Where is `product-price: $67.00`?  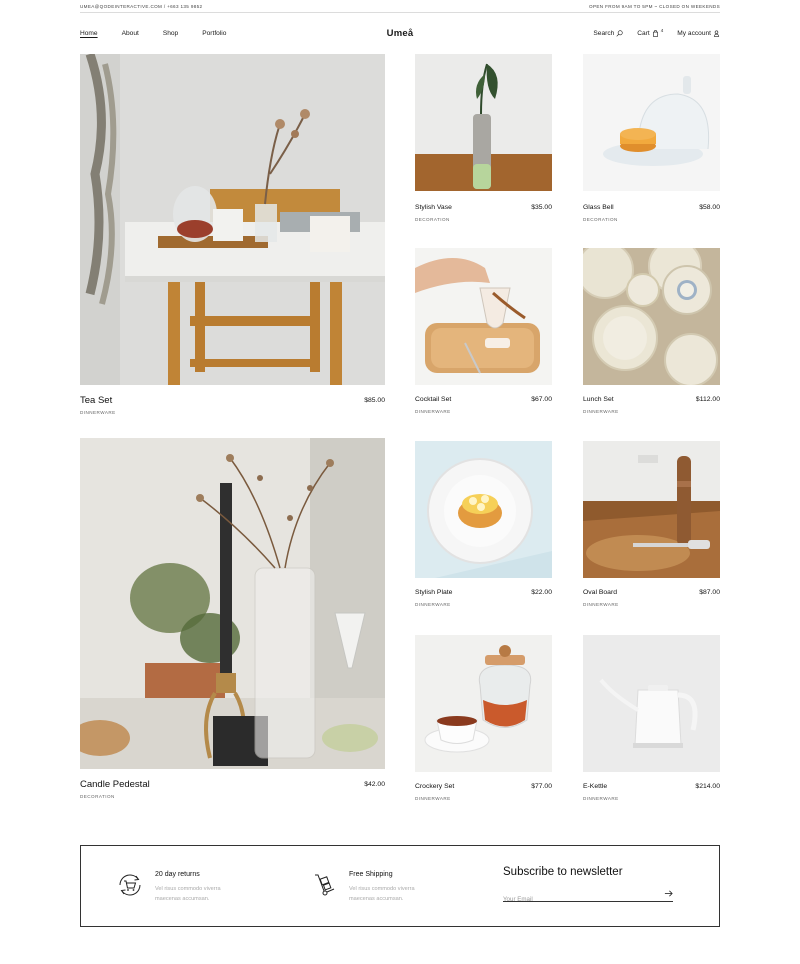
product-price: $67.00 is located at coordinates (541, 399).